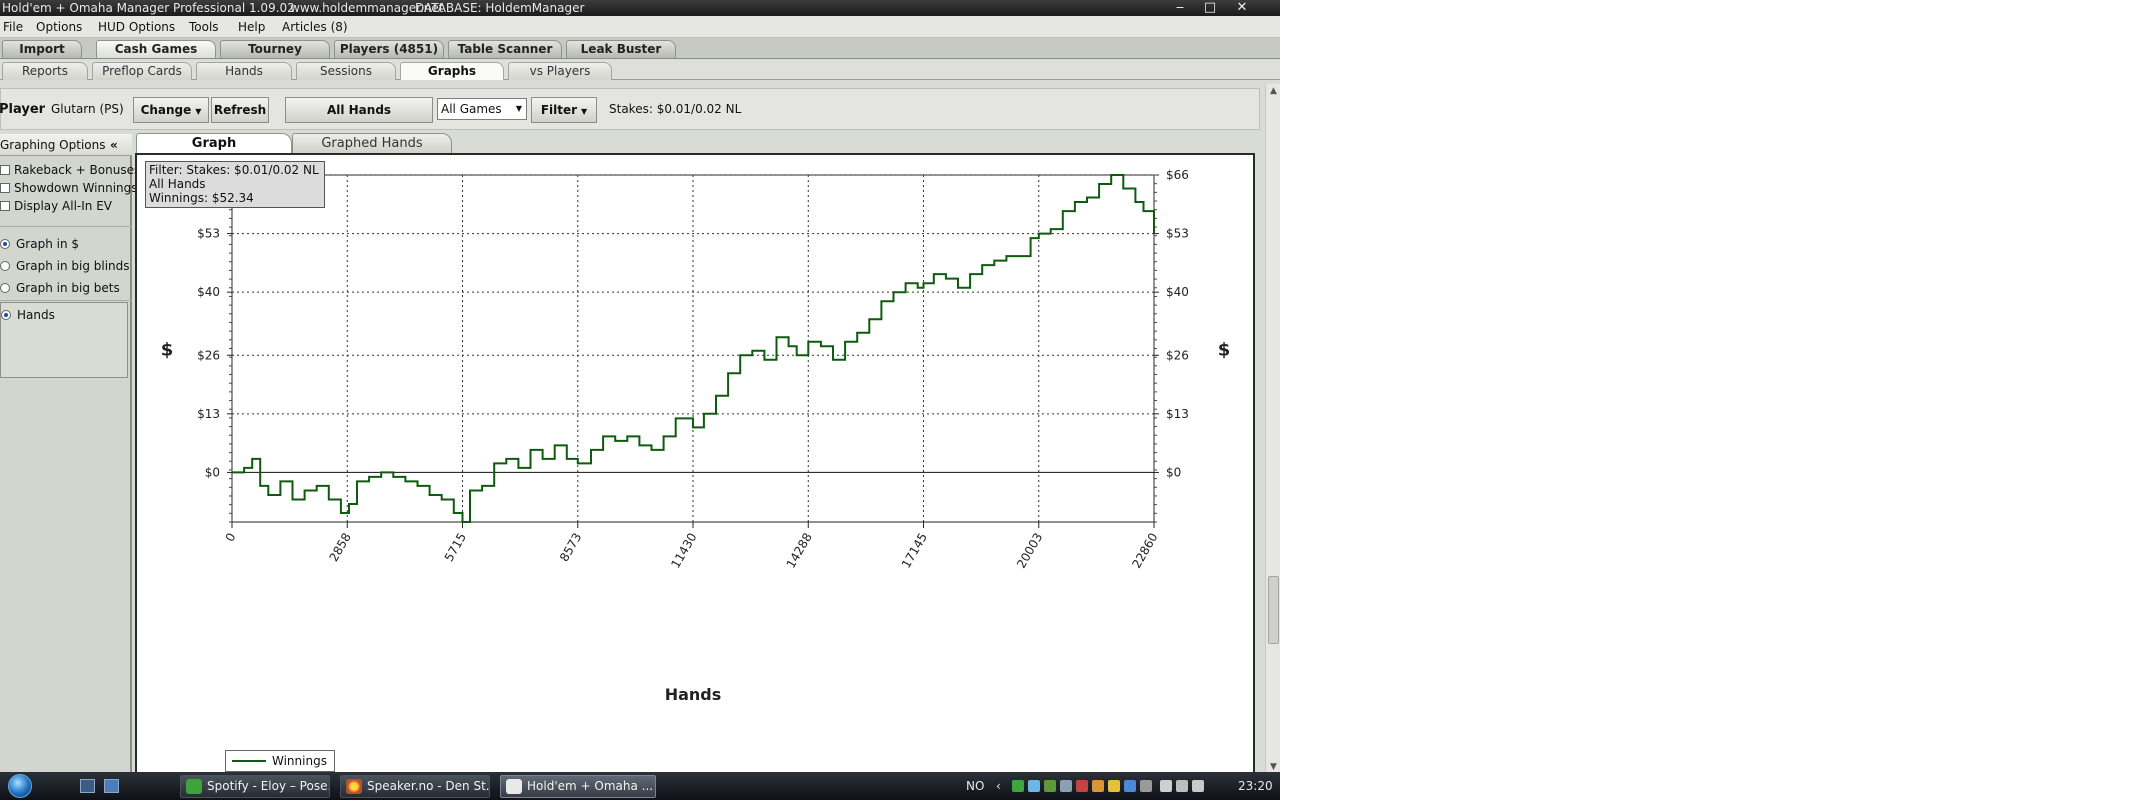  Describe the element at coordinates (204, 27) in the screenshot. I see `menu-tools: Tools` at that location.